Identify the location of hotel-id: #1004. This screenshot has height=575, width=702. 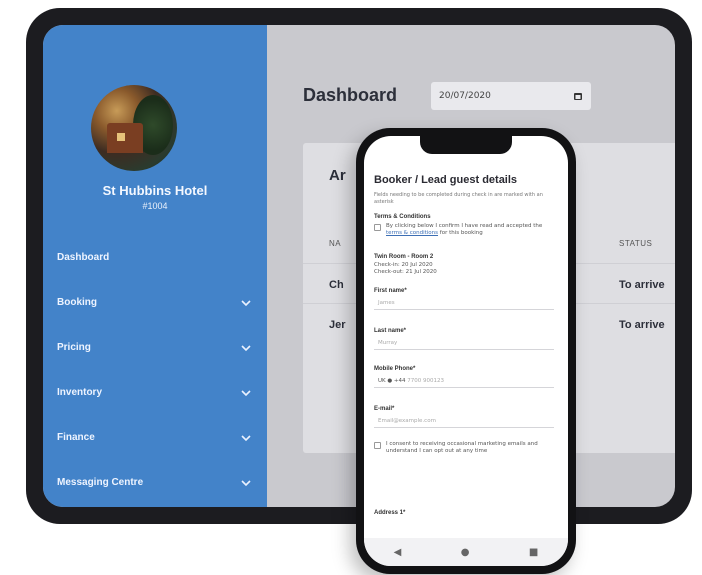
(155, 206).